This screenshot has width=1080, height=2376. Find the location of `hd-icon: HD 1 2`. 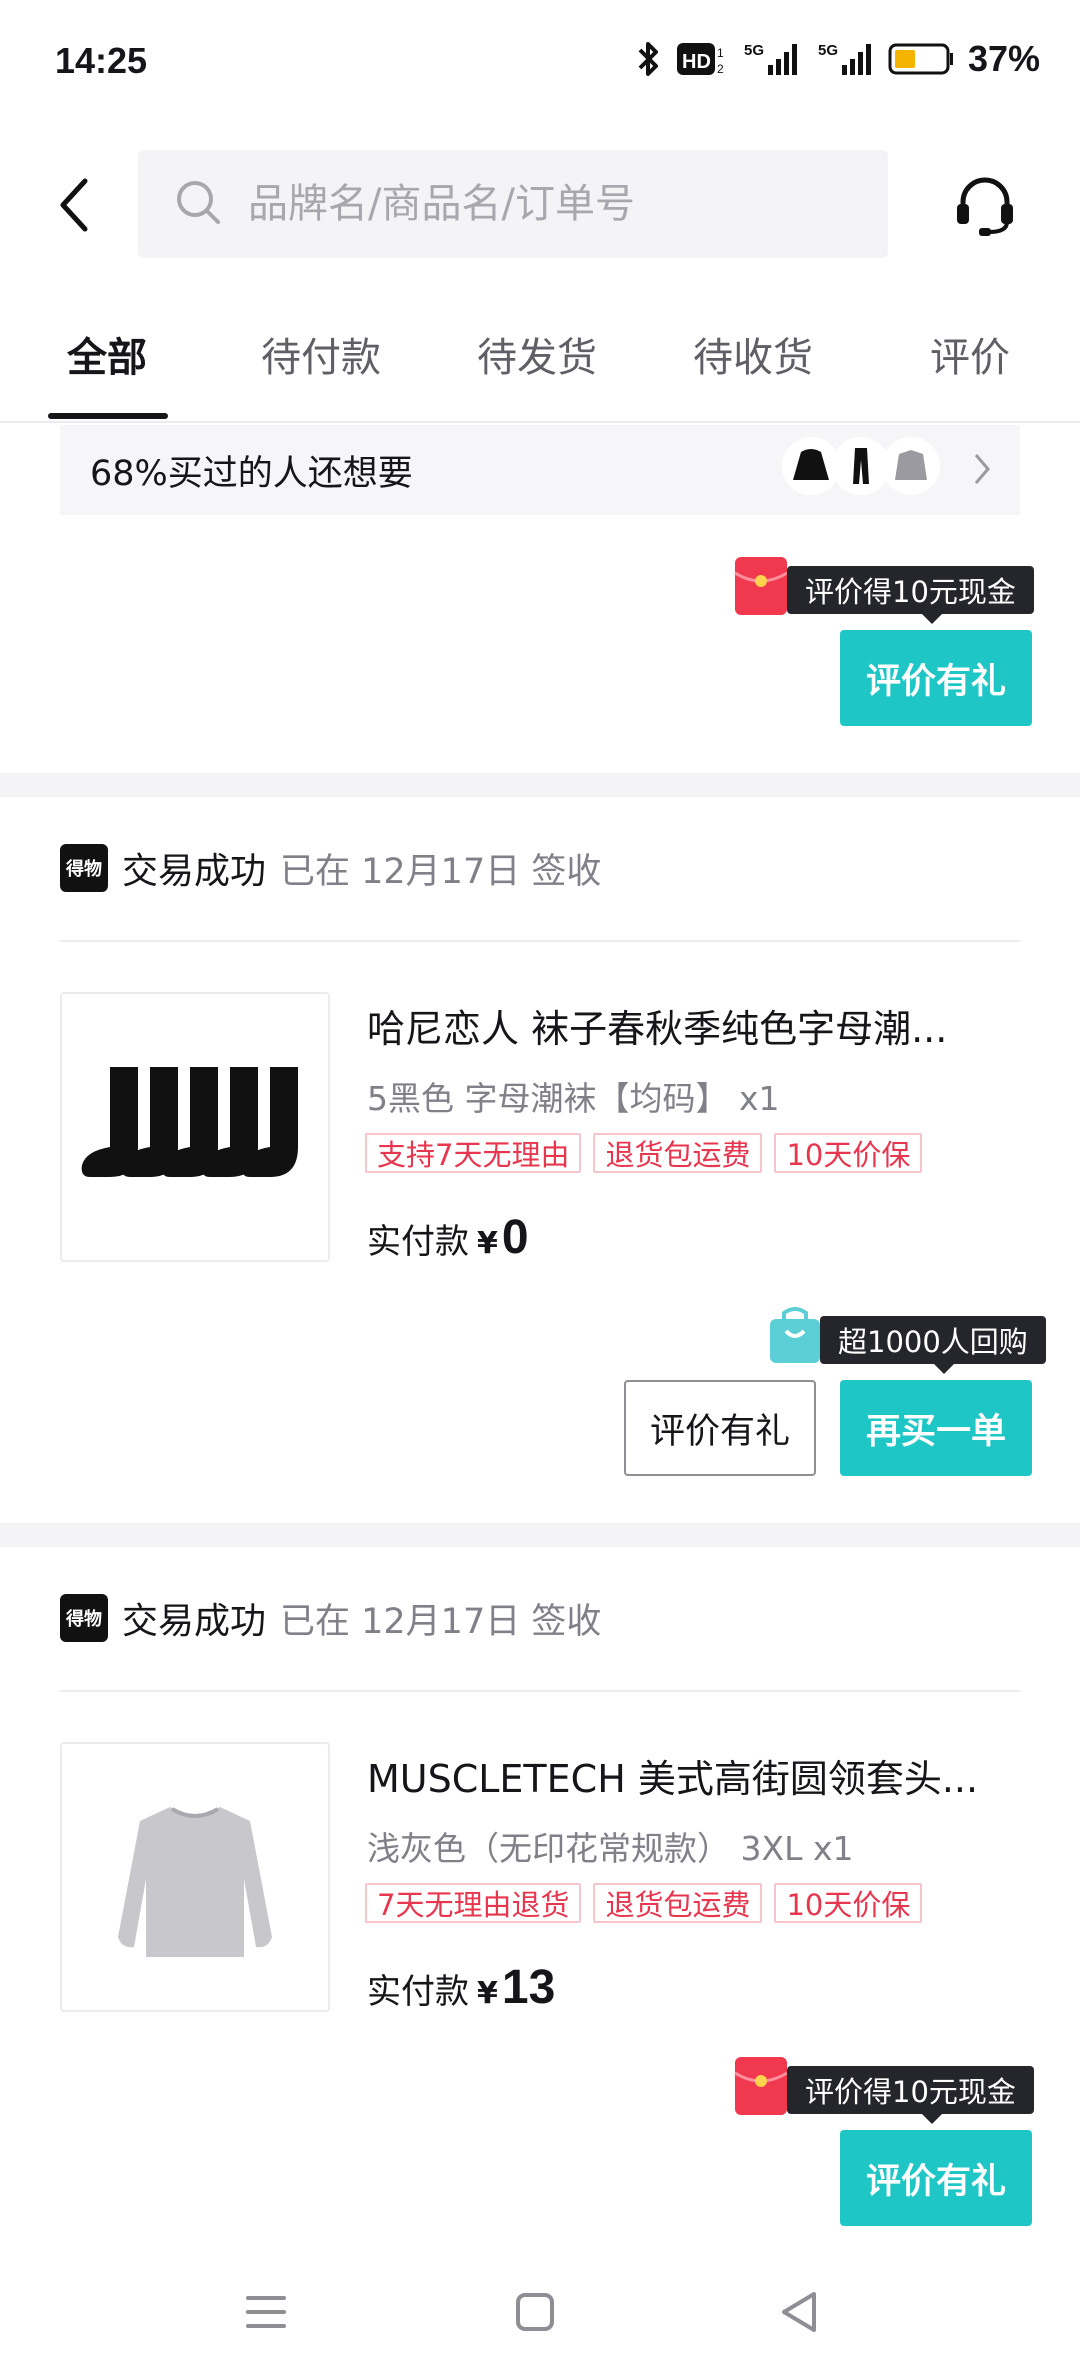

hd-icon: HD 1 2 is located at coordinates (703, 59).